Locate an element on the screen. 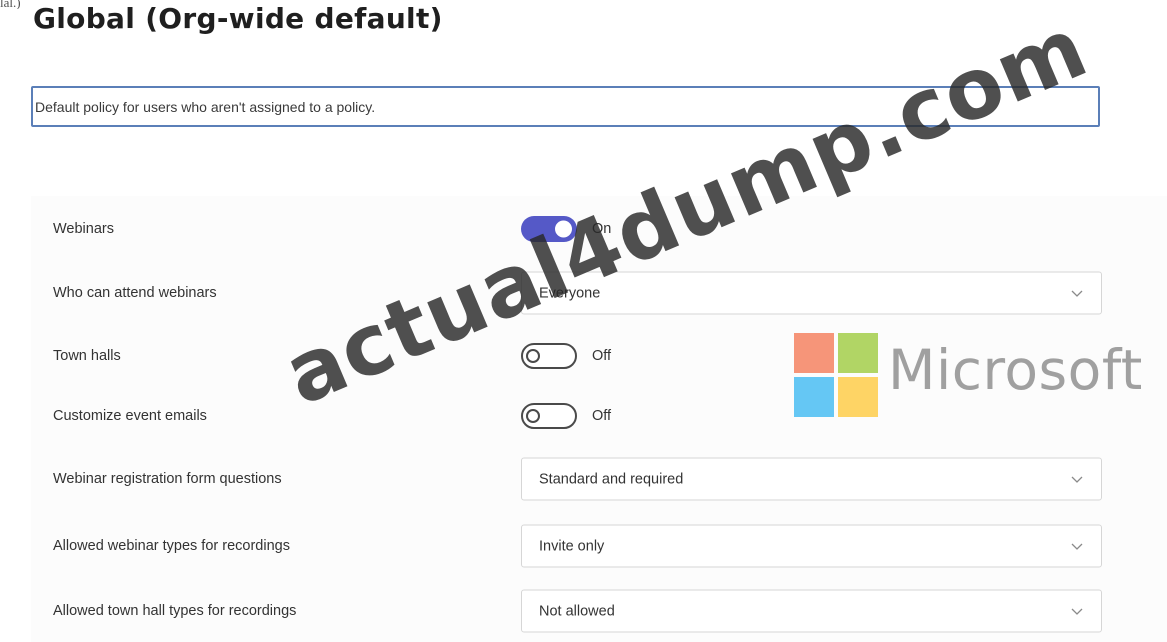 The height and width of the screenshot is (642, 1167). townhall-recordings-dropdown: Not allowed is located at coordinates (811, 611).